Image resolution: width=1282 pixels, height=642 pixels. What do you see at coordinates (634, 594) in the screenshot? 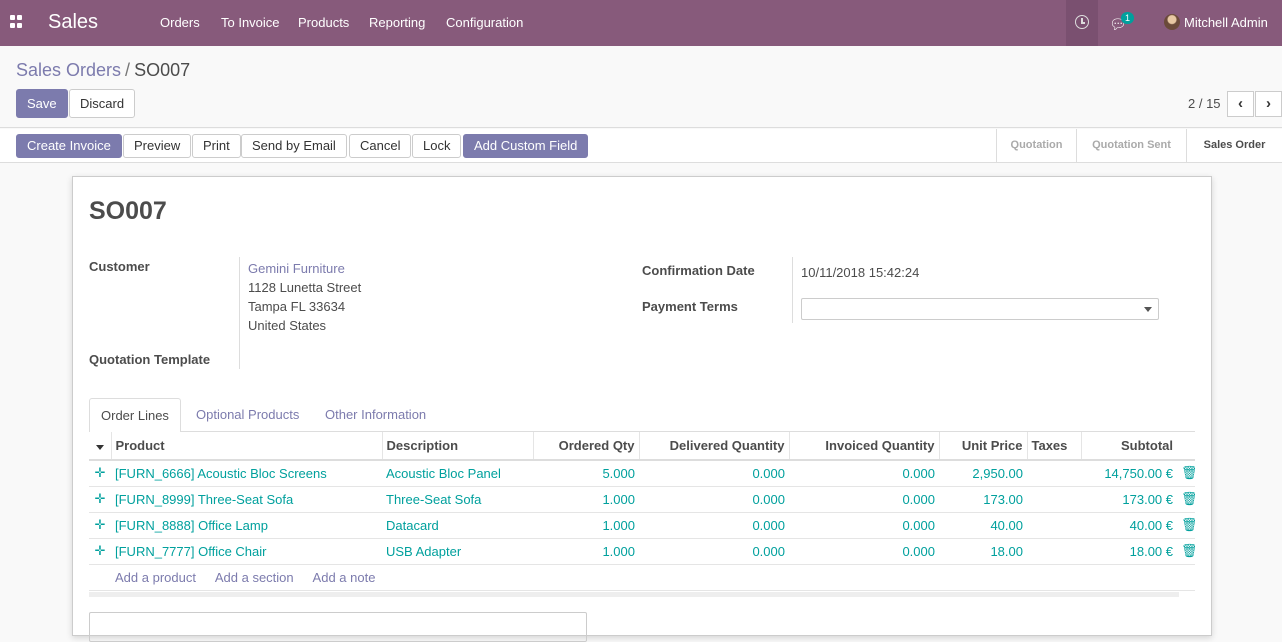
I see `table-footer-bar` at bounding box center [634, 594].